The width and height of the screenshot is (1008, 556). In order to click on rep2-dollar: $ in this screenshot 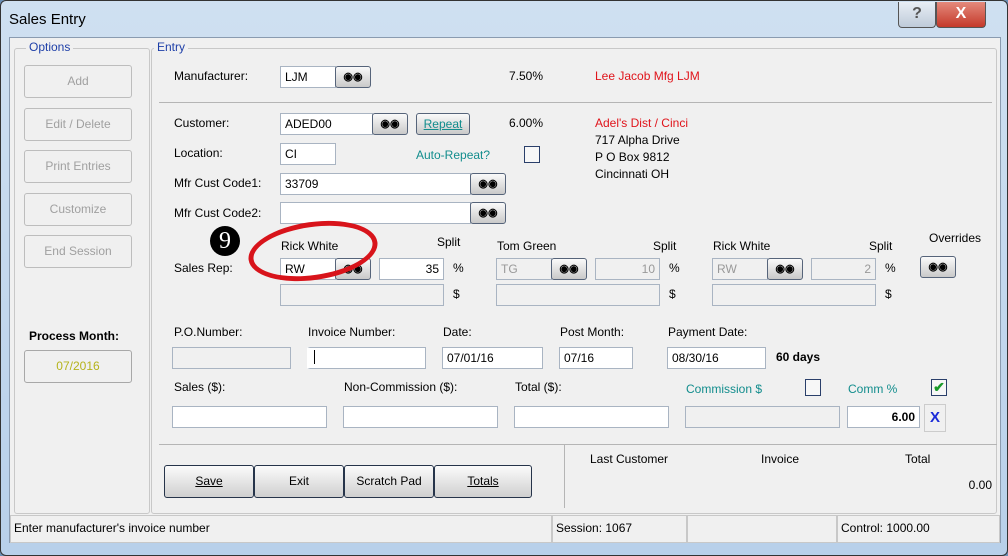, I will do `click(672, 294)`.